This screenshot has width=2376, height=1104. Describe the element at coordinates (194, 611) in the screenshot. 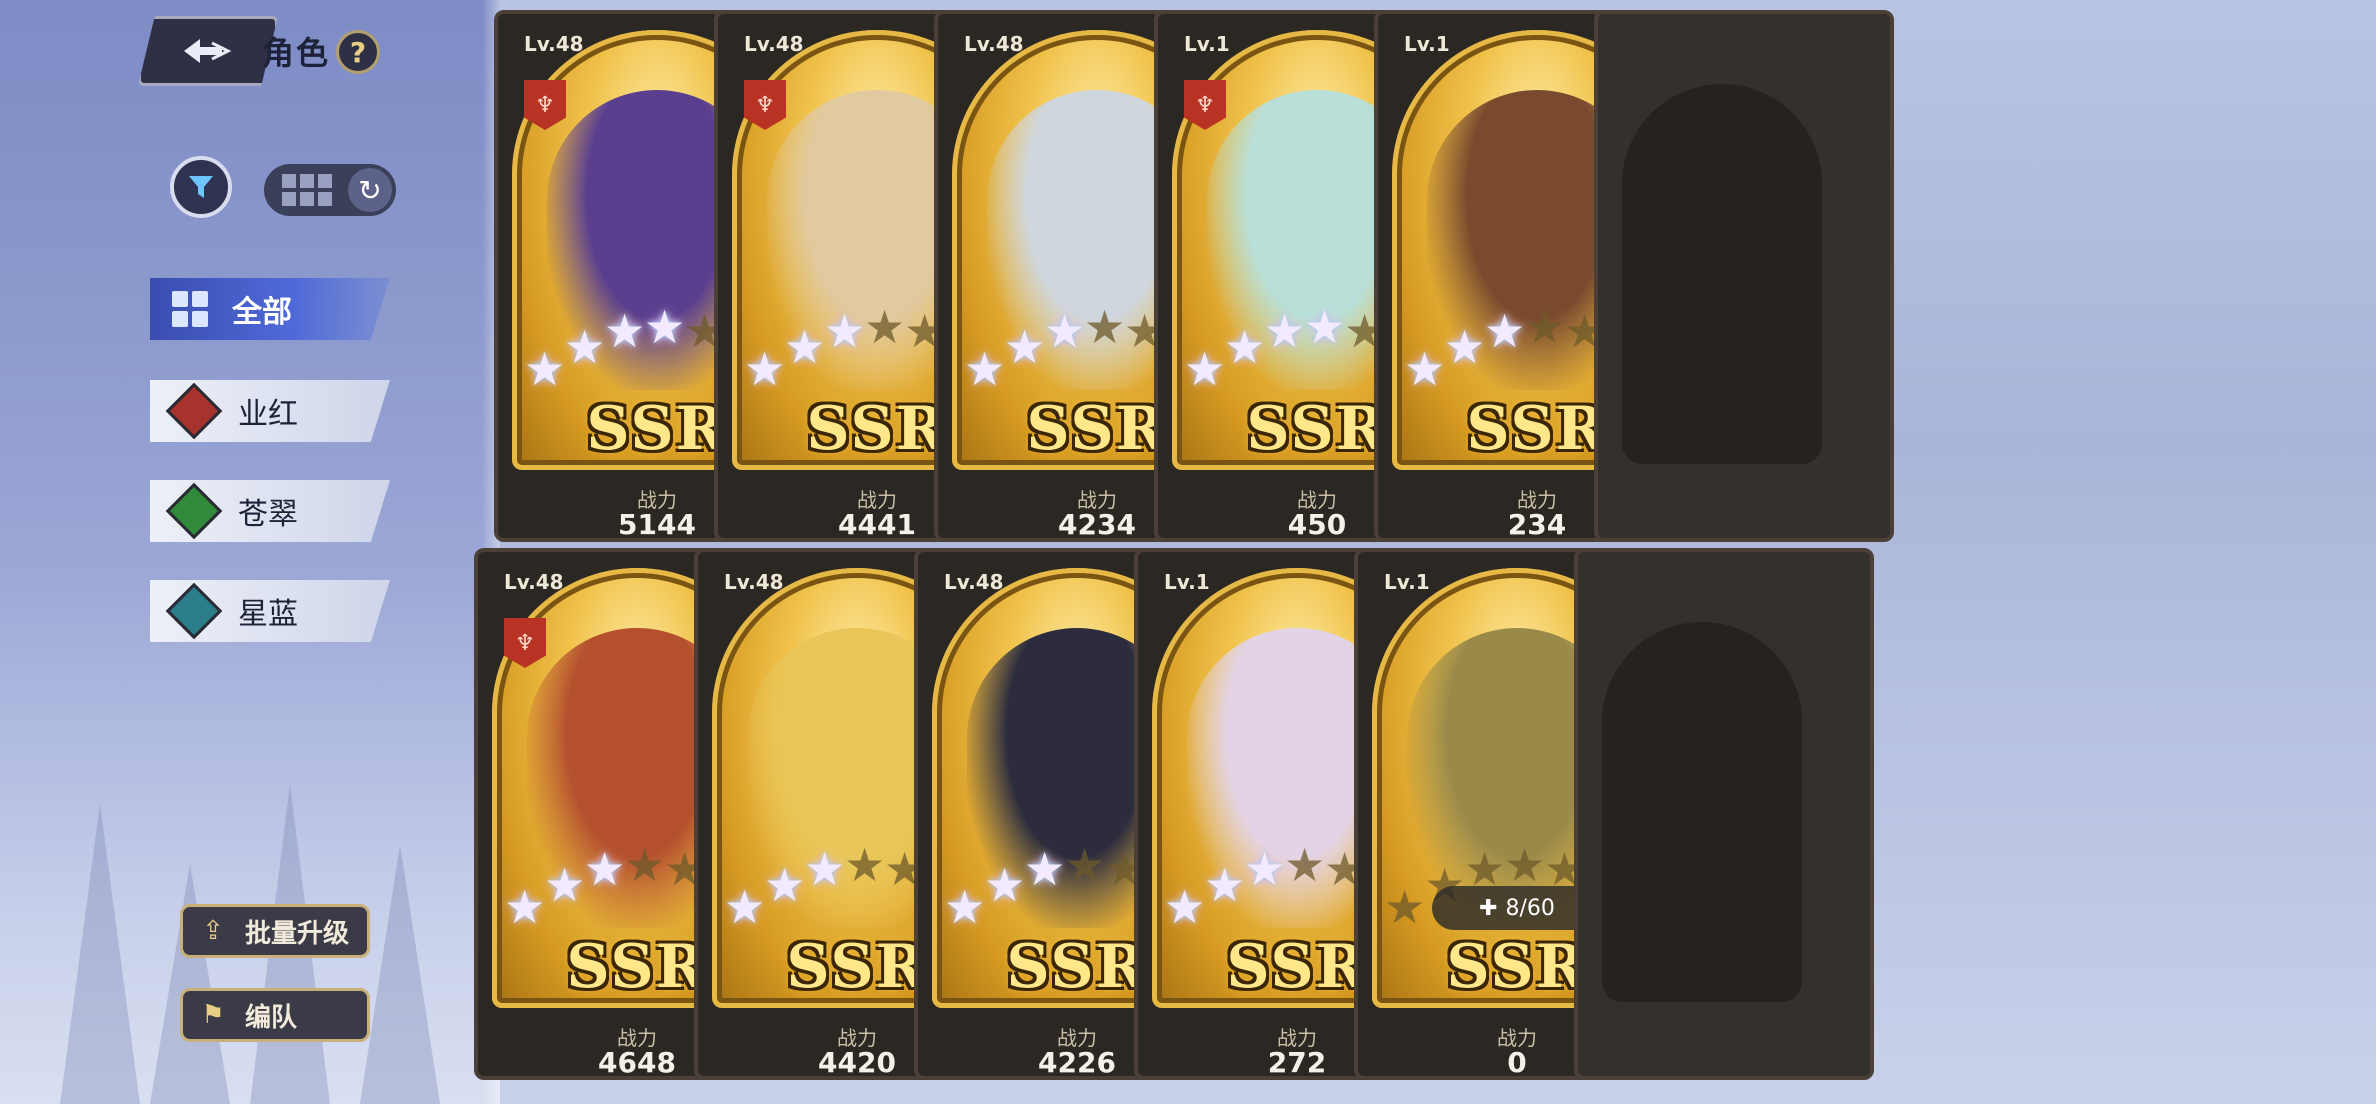

I see `blue-gem-icon` at that location.